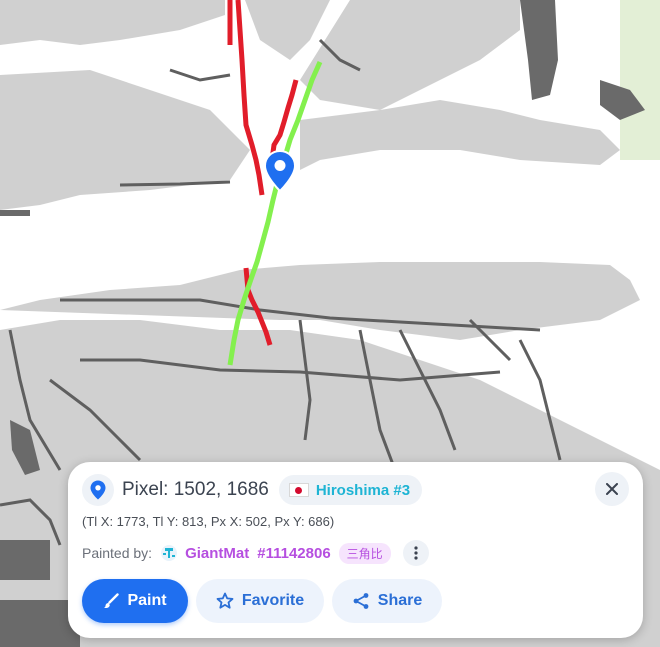  Describe the element at coordinates (400, 600) in the screenshot. I see `share-button-label: Share` at that location.